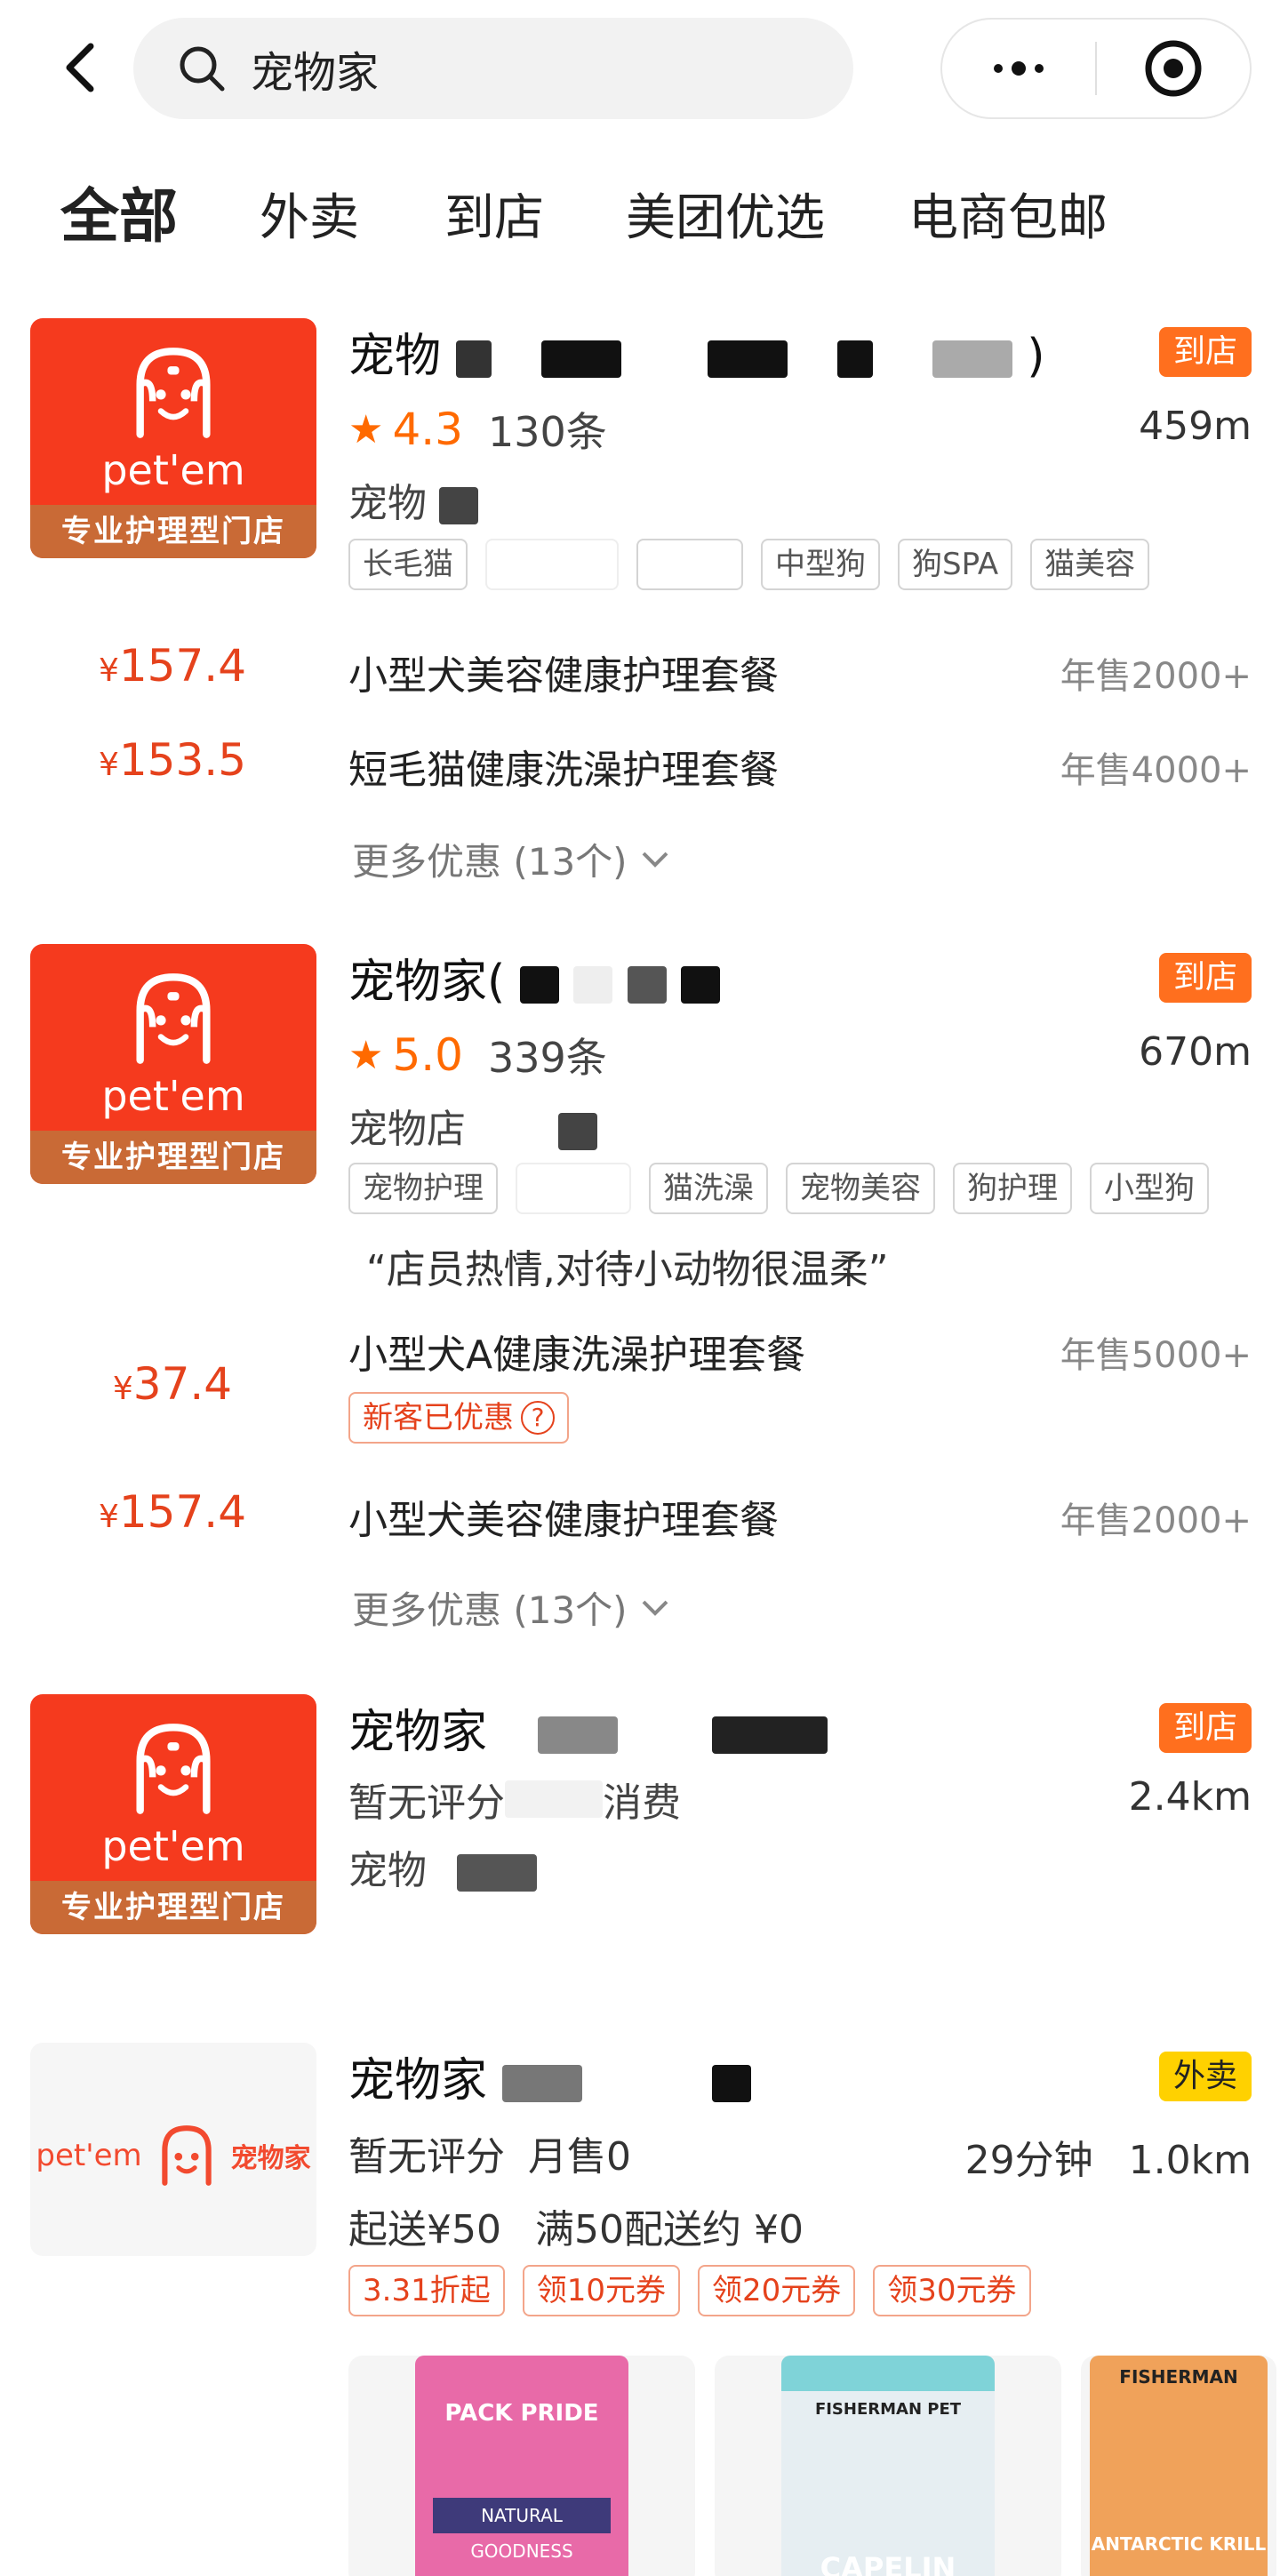 This screenshot has width=1280, height=2576. What do you see at coordinates (366, 429) in the screenshot?
I see `star-icon: ★` at bounding box center [366, 429].